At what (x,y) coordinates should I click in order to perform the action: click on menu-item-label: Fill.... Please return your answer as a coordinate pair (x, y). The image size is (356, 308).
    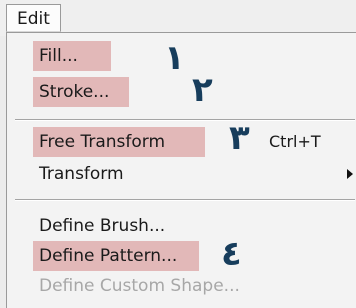
    Looking at the image, I should click on (58, 56).